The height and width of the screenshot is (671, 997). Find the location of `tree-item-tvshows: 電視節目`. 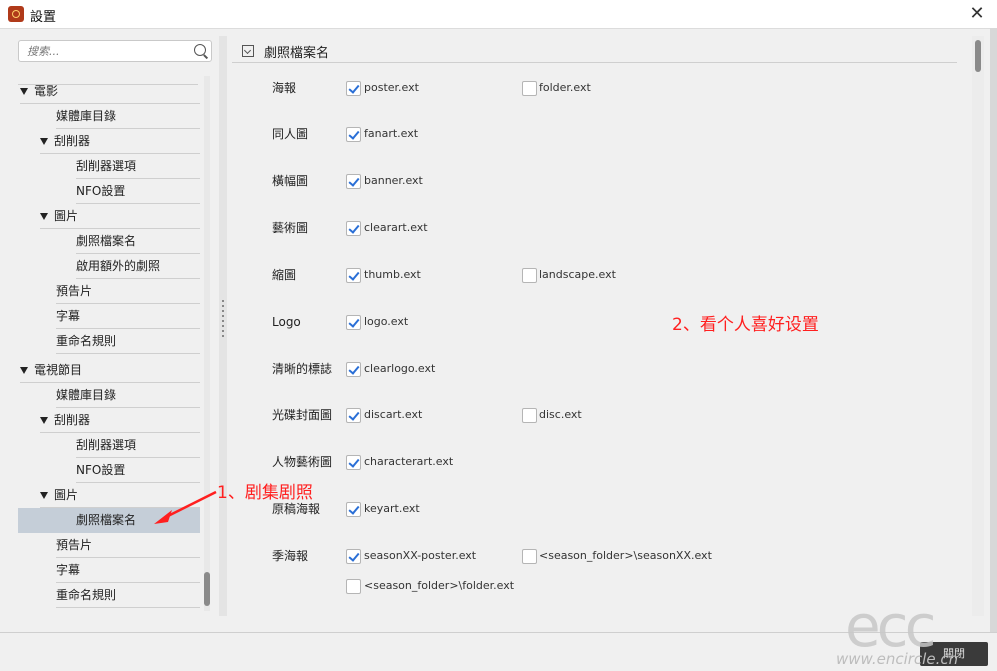

tree-item-tvshows: 電視節目 is located at coordinates (110, 370).